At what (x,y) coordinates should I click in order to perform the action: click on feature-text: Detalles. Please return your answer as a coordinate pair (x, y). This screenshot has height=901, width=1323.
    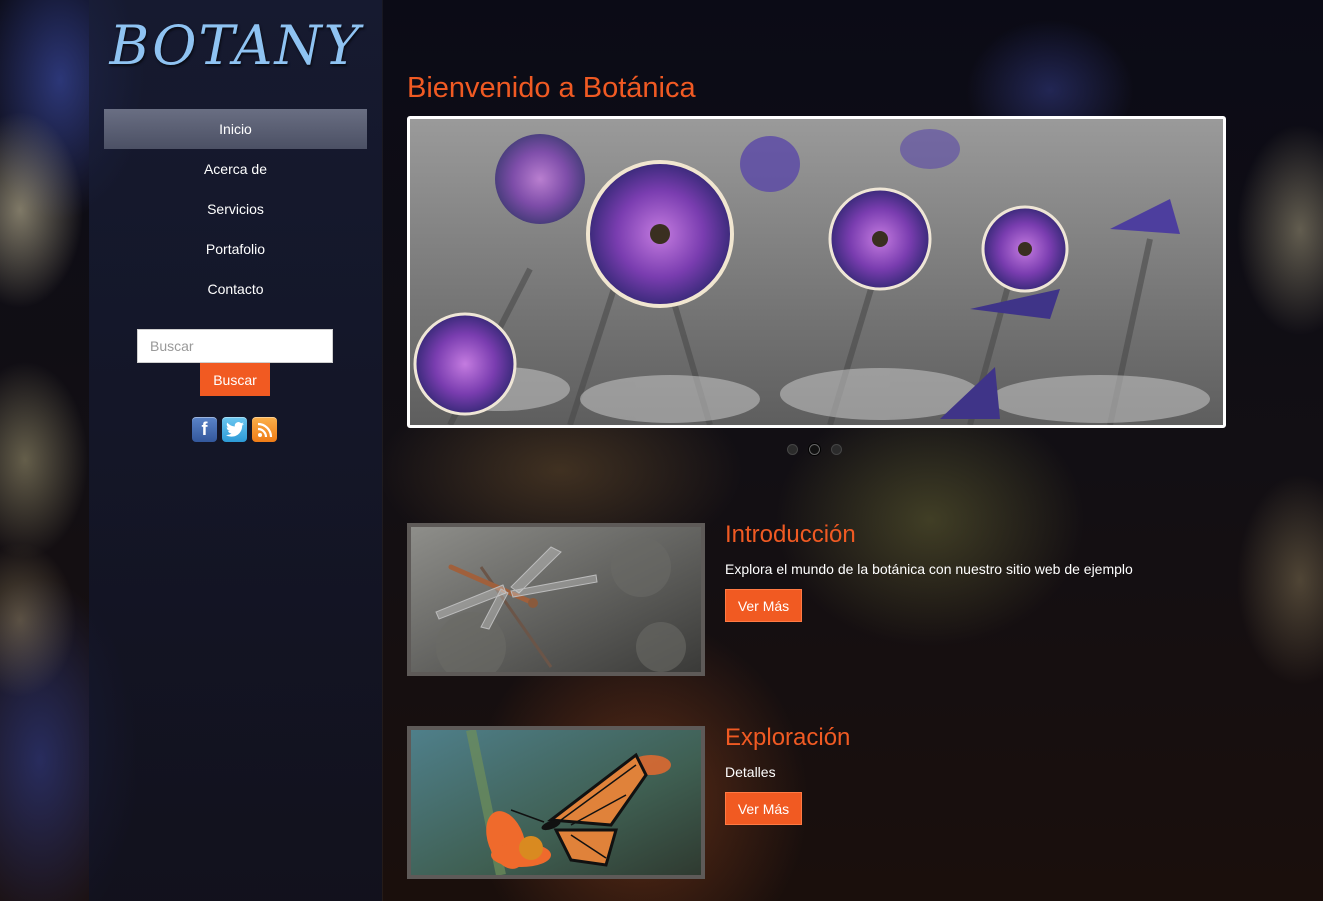
    Looking at the image, I should click on (750, 772).